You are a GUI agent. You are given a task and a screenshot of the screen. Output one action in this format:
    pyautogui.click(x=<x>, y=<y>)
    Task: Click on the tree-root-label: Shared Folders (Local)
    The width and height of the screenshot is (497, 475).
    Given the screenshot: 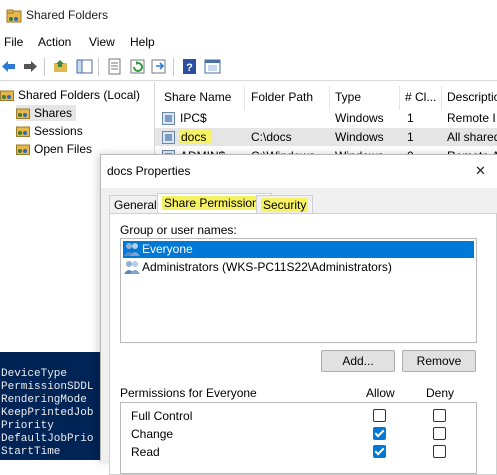 What is the action you would take?
    pyautogui.click(x=79, y=95)
    